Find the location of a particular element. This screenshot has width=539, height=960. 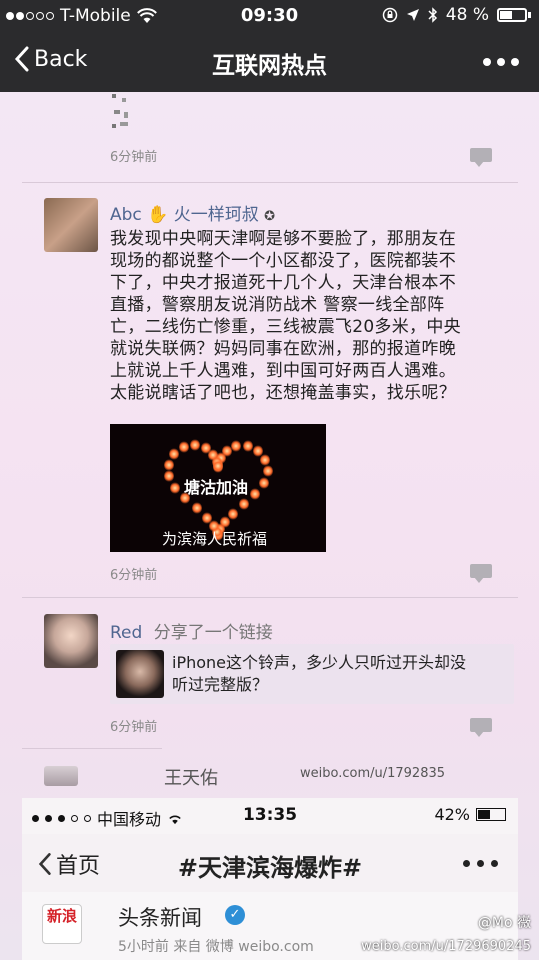

image-caption: 为滨海人民祈福 is located at coordinates (215, 539).